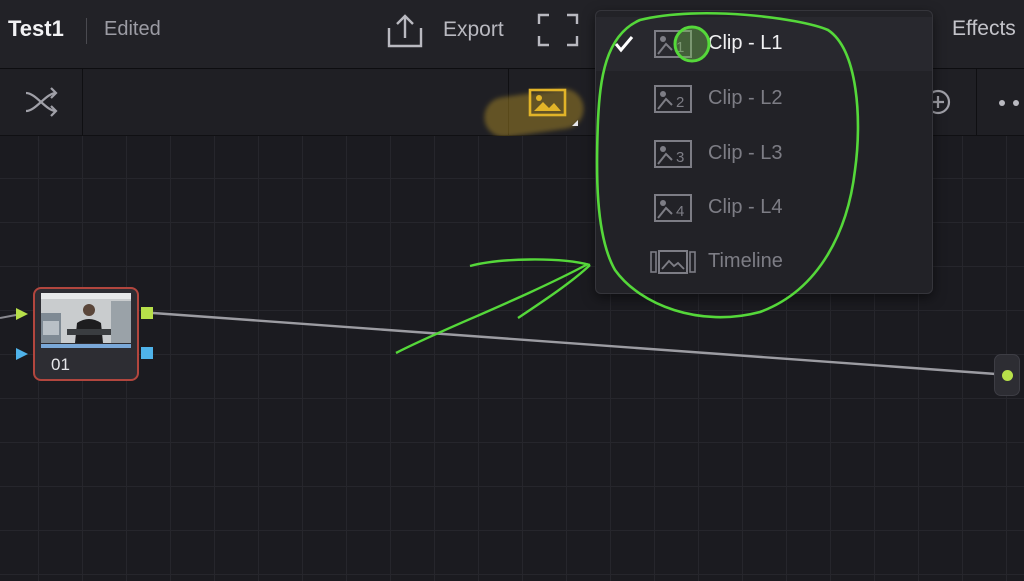 Image resolution: width=1024 pixels, height=581 pixels. Describe the element at coordinates (673, 44) in the screenshot. I see `clip-layer-icon: 1` at that location.